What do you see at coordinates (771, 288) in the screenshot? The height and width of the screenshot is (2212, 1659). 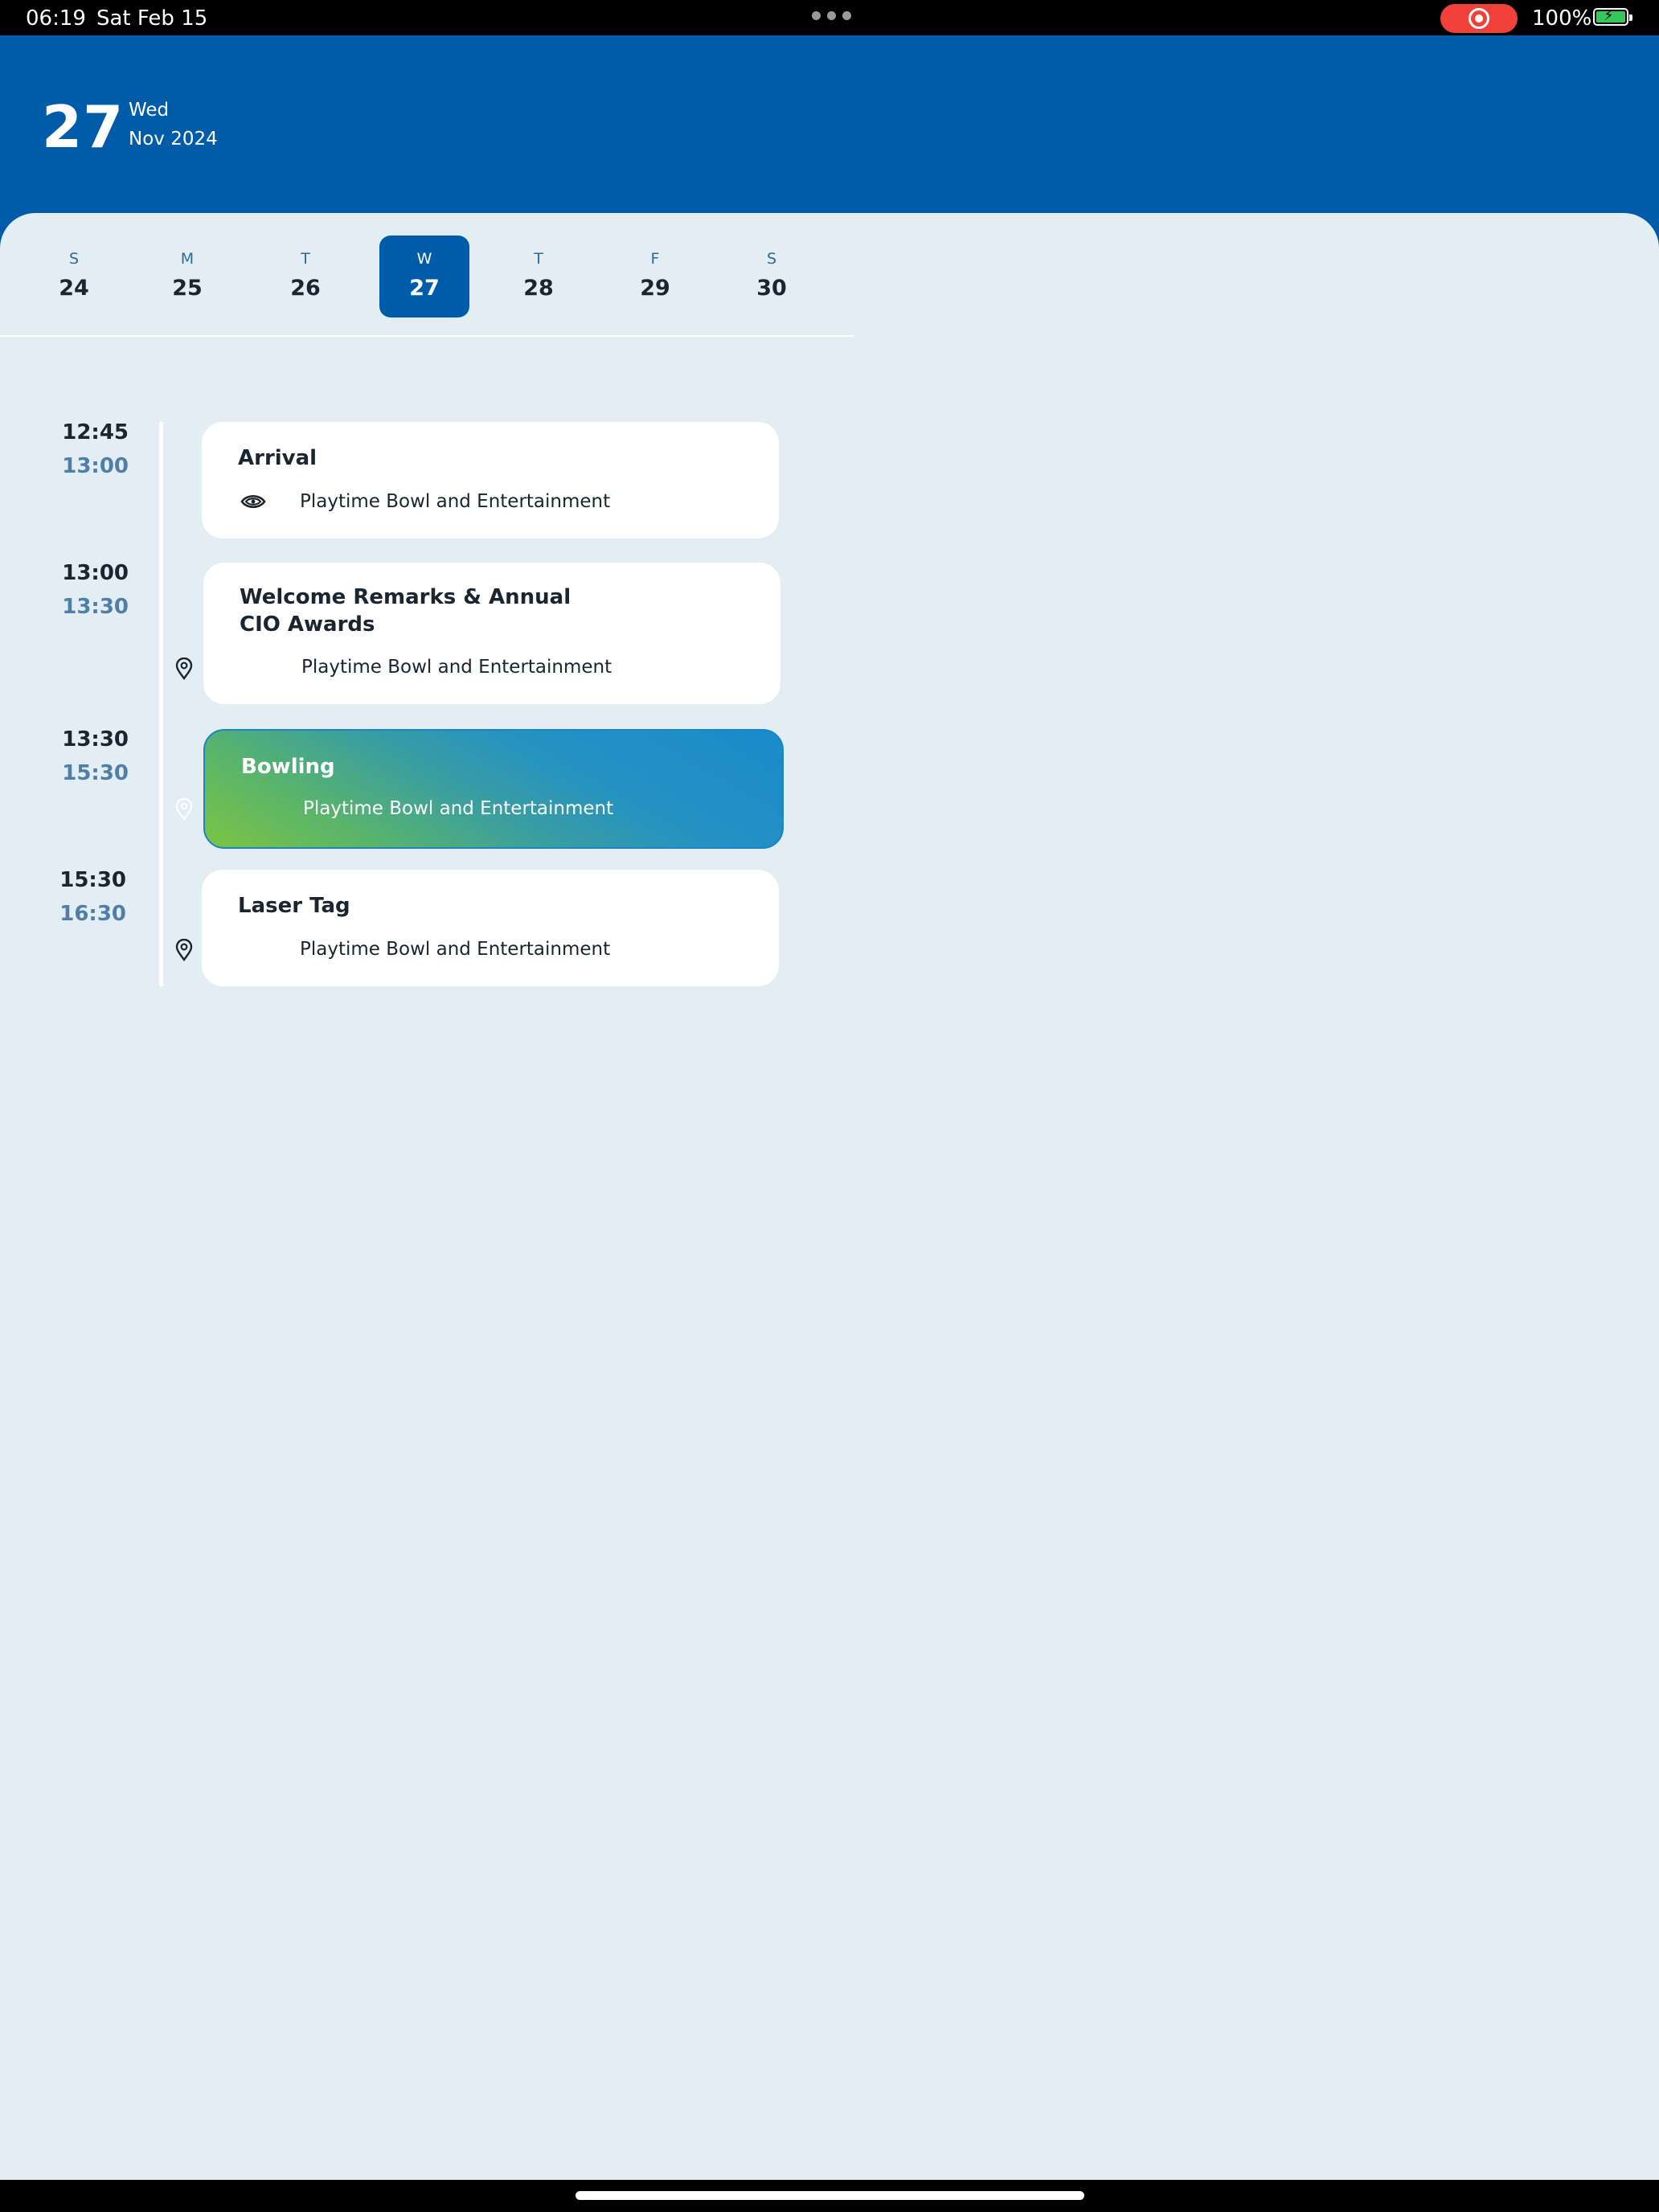 I see `day-number: 30` at bounding box center [771, 288].